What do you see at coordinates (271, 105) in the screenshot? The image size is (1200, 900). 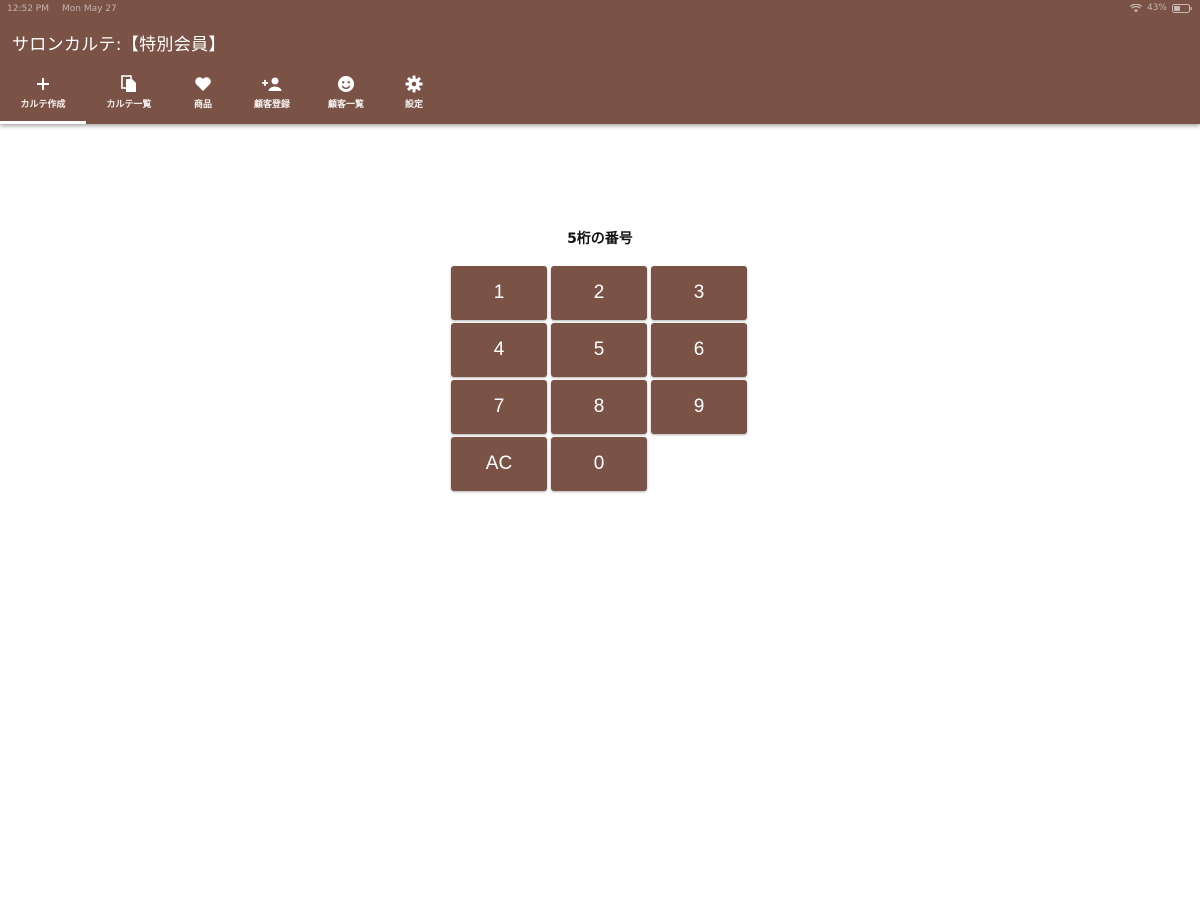 I see `tab-label: 顧客登録` at bounding box center [271, 105].